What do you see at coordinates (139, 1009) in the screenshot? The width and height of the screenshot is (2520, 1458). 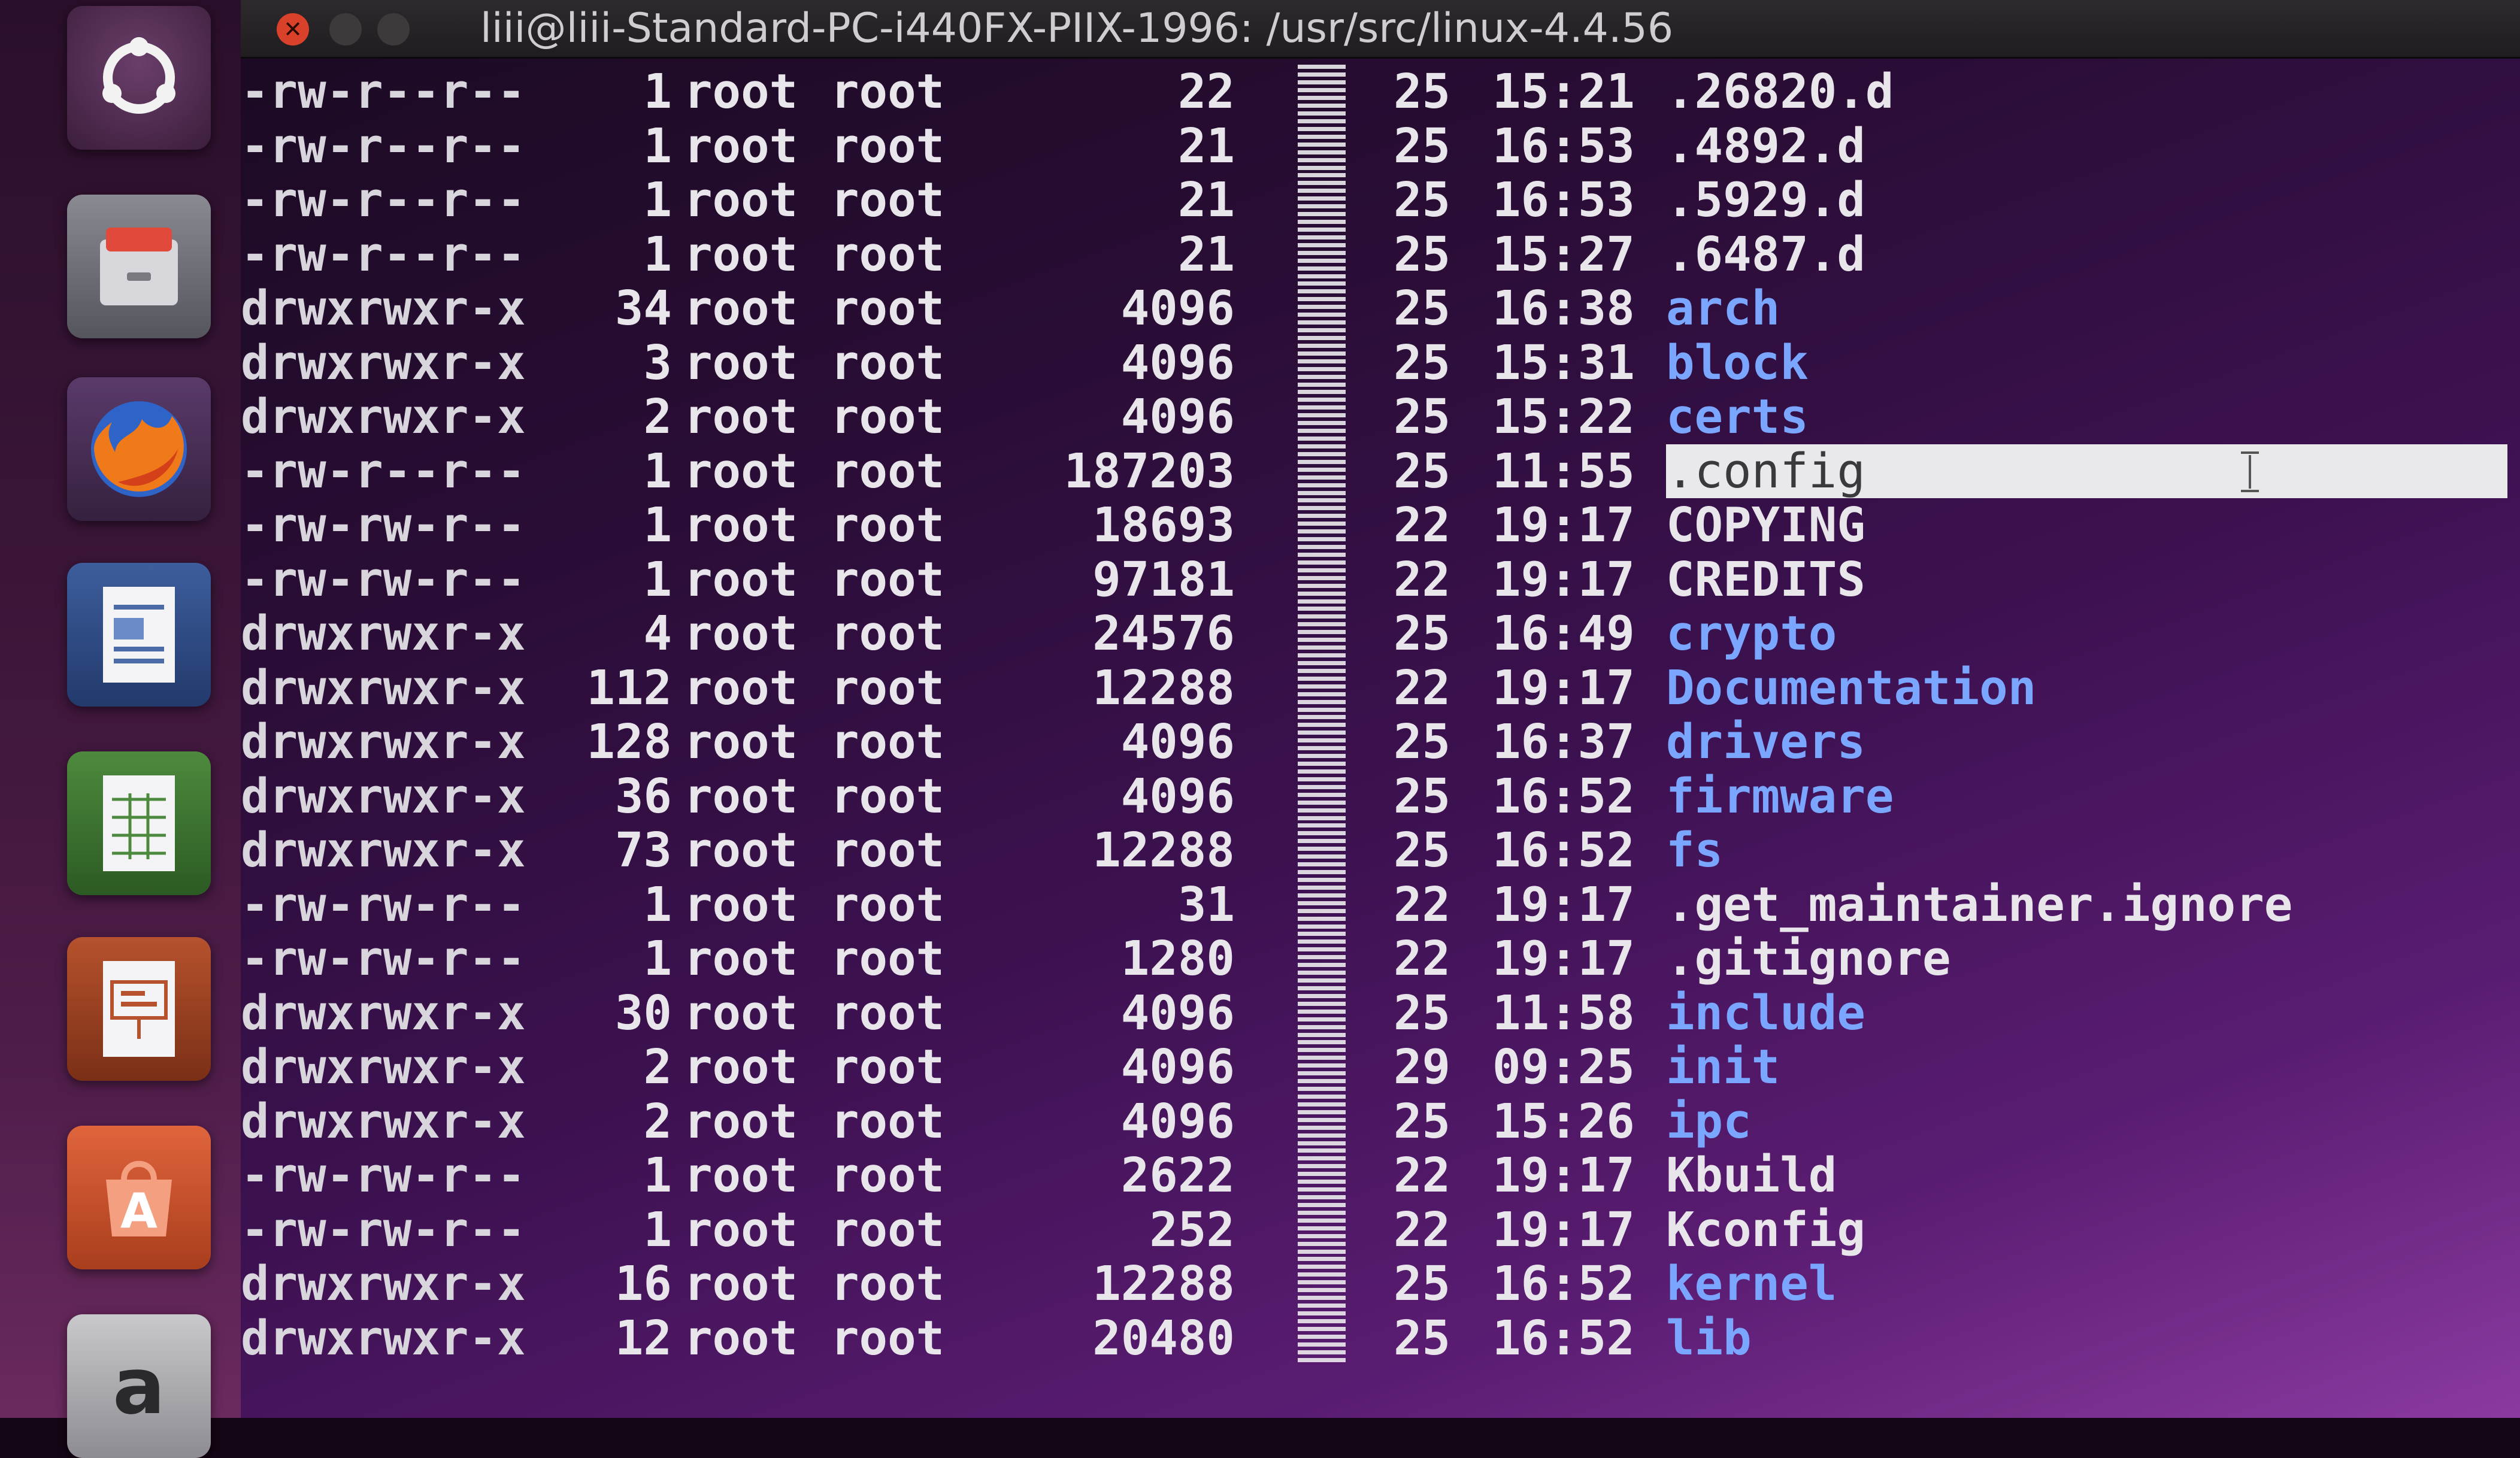 I see `impress-icon` at bounding box center [139, 1009].